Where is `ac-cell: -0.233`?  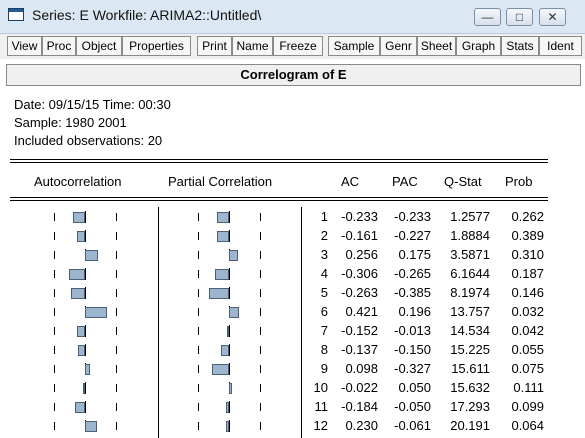
ac-cell: -0.233 is located at coordinates (359, 216).